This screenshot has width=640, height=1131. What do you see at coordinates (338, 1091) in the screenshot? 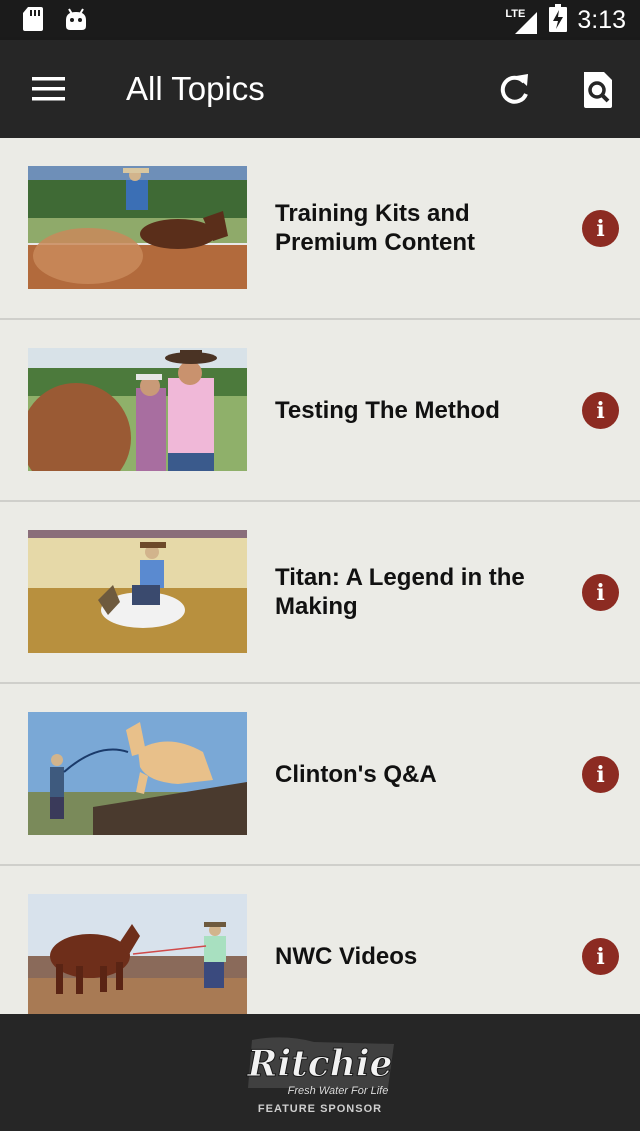
I see `svg-text: Fresh Water For Life` at bounding box center [338, 1091].